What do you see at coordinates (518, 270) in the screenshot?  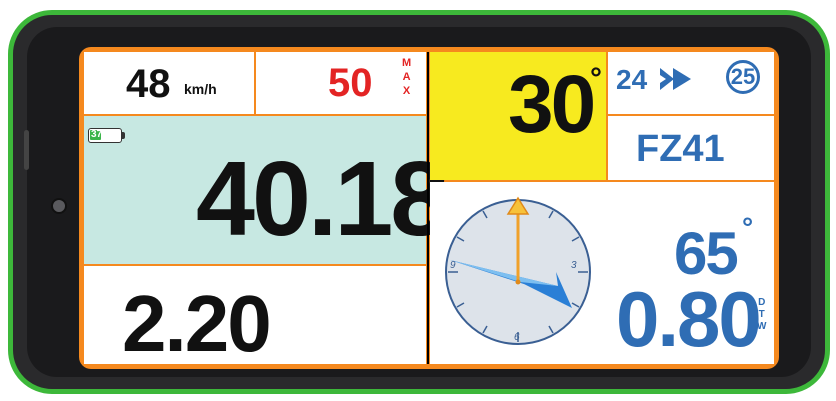 I see `compass` at bounding box center [518, 270].